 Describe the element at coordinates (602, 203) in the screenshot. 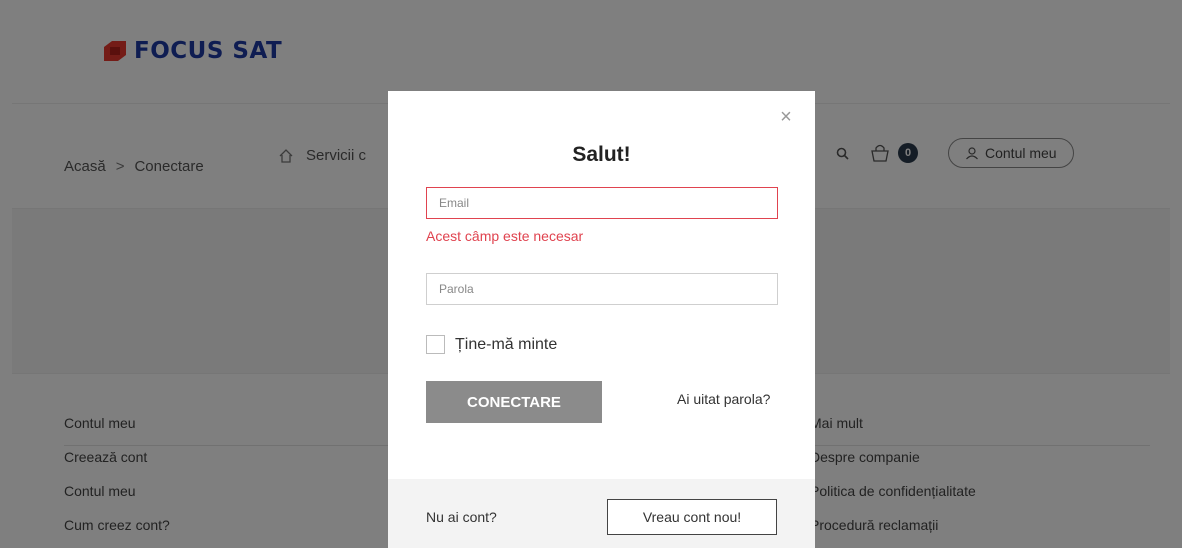

I see `email-field` at that location.